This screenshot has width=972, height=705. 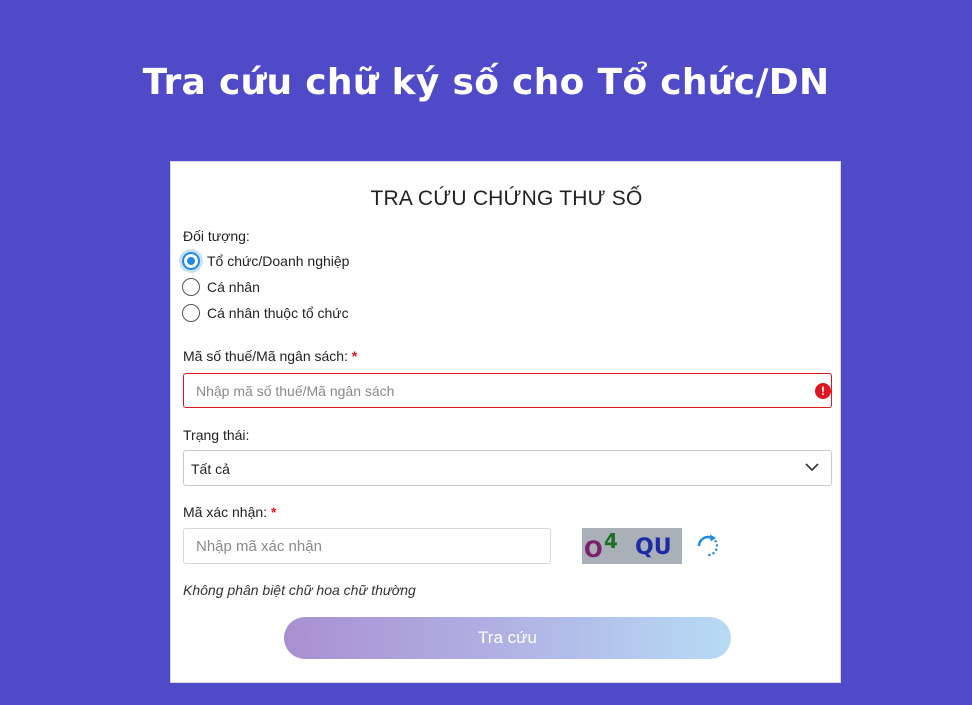 I want to click on captcha-char: QU, so click(x=653, y=547).